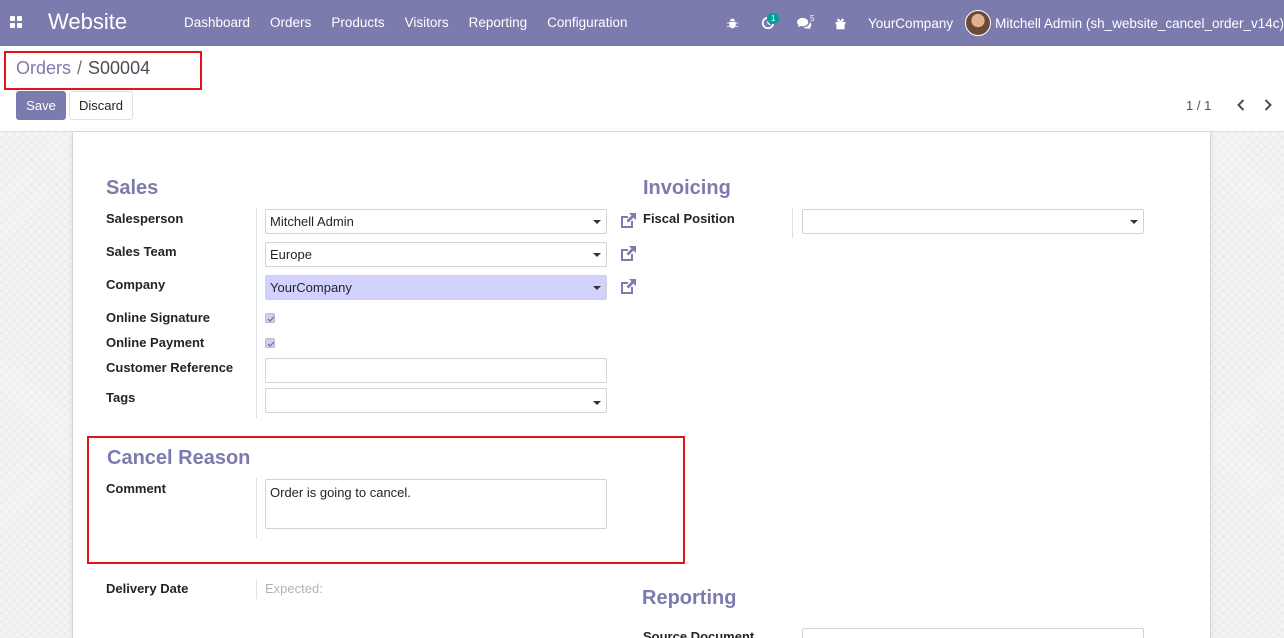  Describe the element at coordinates (436, 504) in the screenshot. I see `comment-textarea: Order is going to cancel.` at that location.